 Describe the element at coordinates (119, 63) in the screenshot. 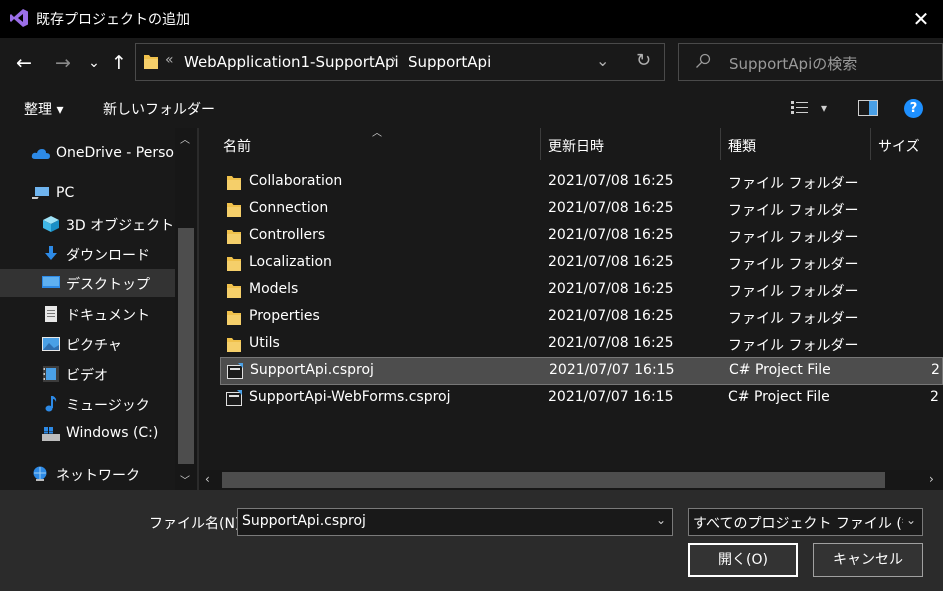

I see `up-arrow-icon: ↑` at that location.